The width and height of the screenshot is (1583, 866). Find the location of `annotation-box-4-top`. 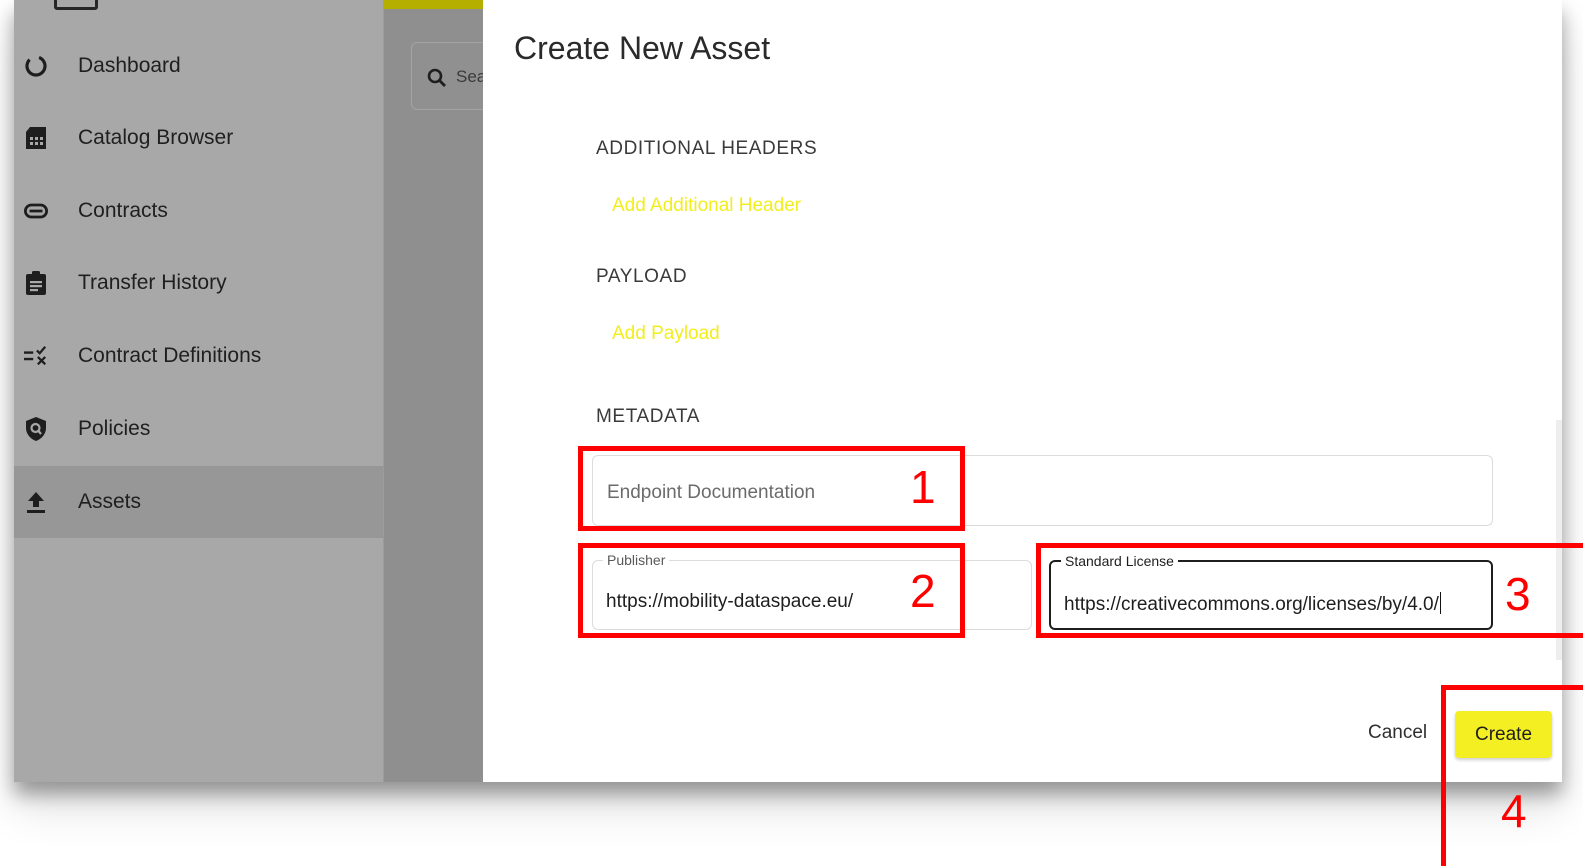

annotation-box-4-top is located at coordinates (1512, 687).